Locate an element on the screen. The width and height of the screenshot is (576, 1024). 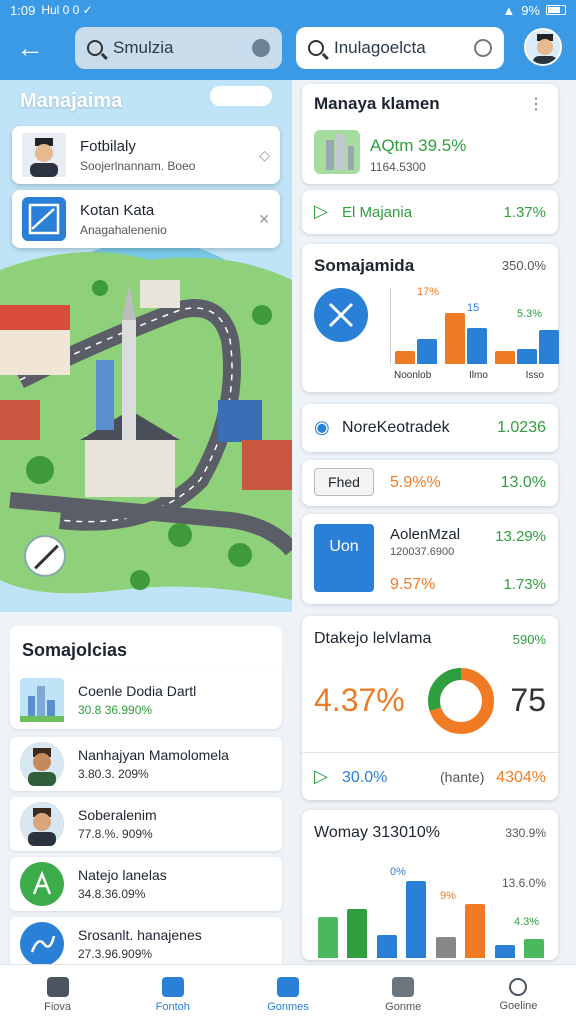
chart1-plot: 17% 15 5.3% is located at coordinates (474, 325).